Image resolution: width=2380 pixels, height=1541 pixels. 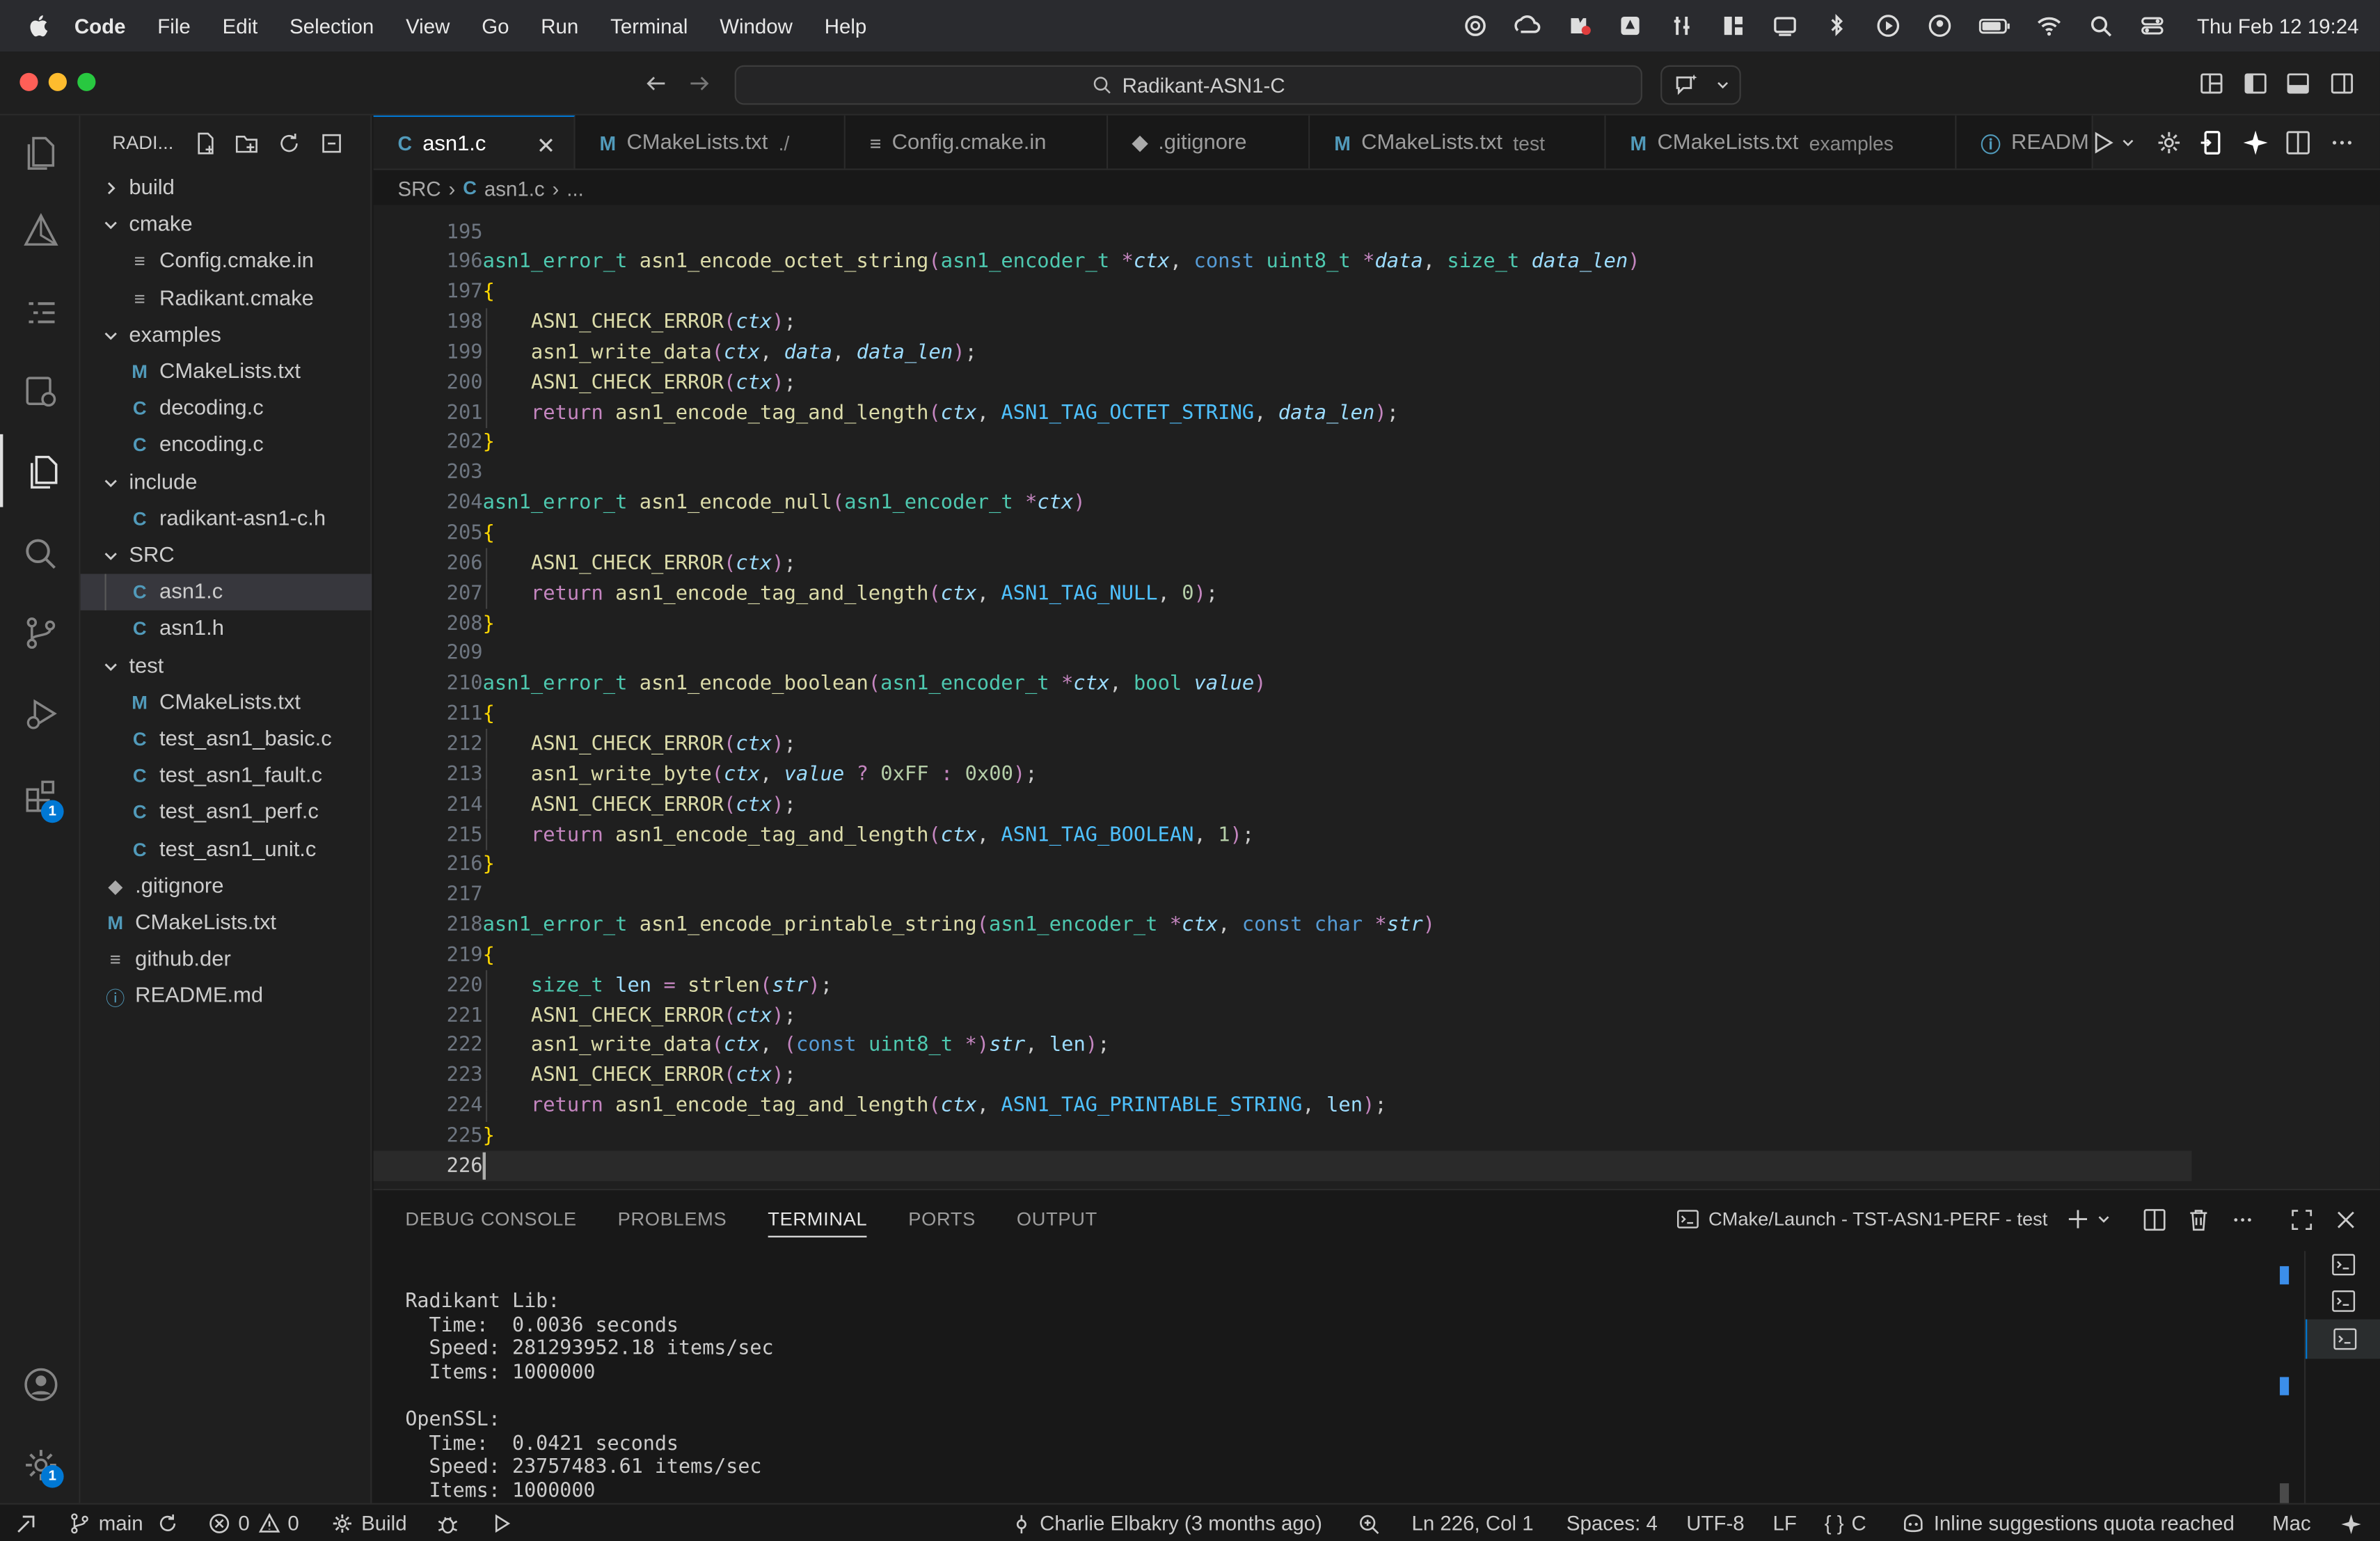 What do you see at coordinates (710, 142) in the screenshot?
I see `editor-tab: M CMakeLists.txt ./` at bounding box center [710, 142].